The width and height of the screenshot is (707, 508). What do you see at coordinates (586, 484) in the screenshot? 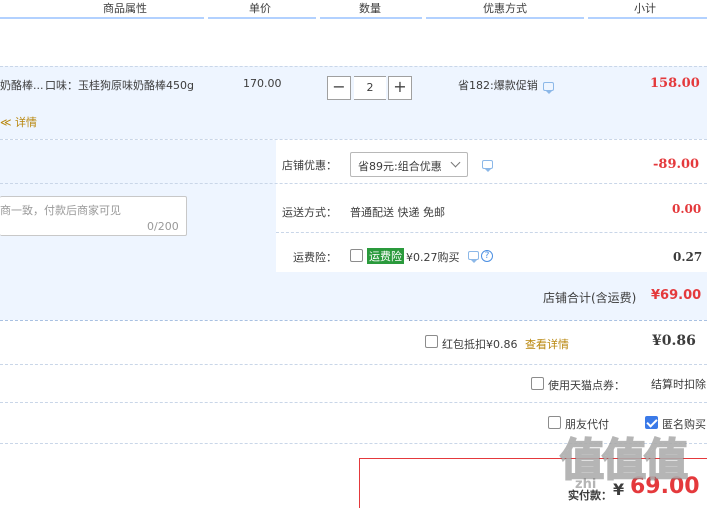
I see `watermark-sub: zhi` at bounding box center [586, 484].